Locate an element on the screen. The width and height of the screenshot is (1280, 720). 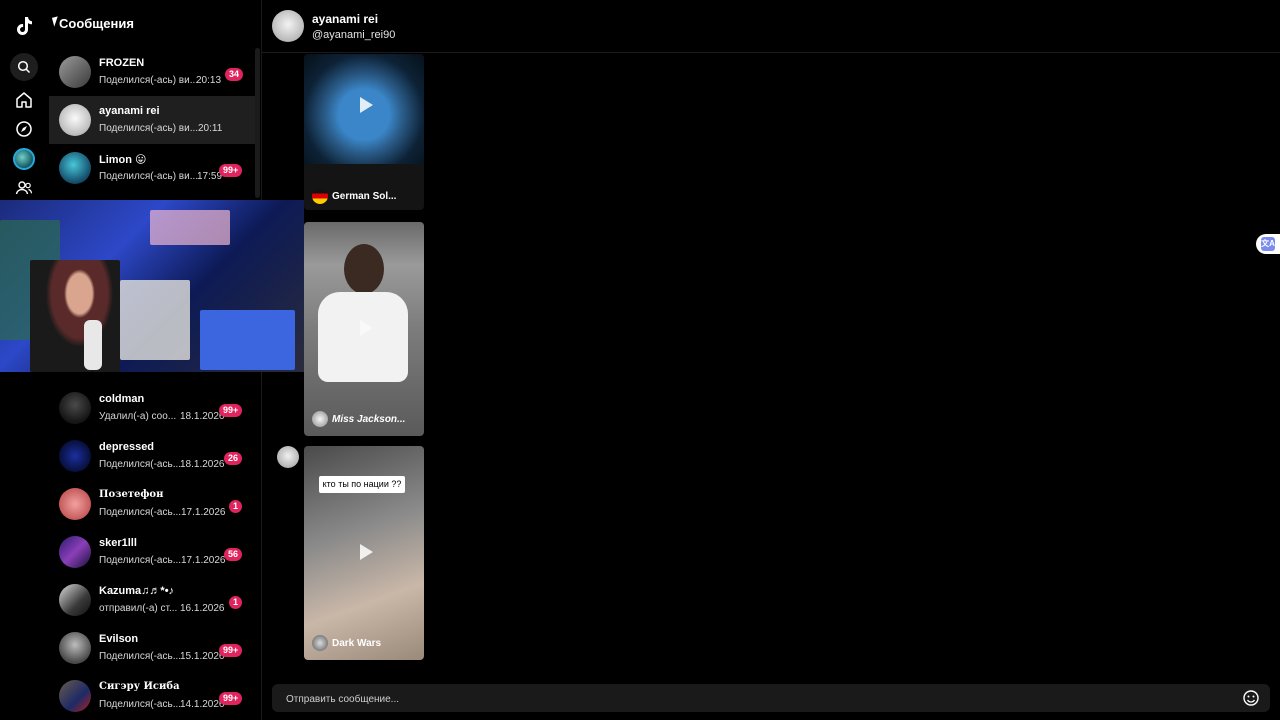
chat-header: ayanami rei @ayanami_rei90 is located at coordinates (771, 26).